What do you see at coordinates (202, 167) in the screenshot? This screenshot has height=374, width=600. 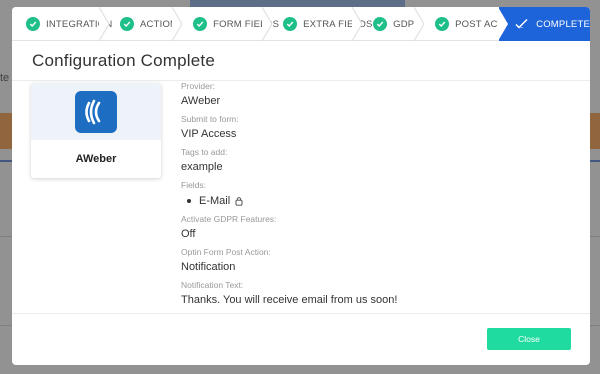 I see `tags-value: example` at bounding box center [202, 167].